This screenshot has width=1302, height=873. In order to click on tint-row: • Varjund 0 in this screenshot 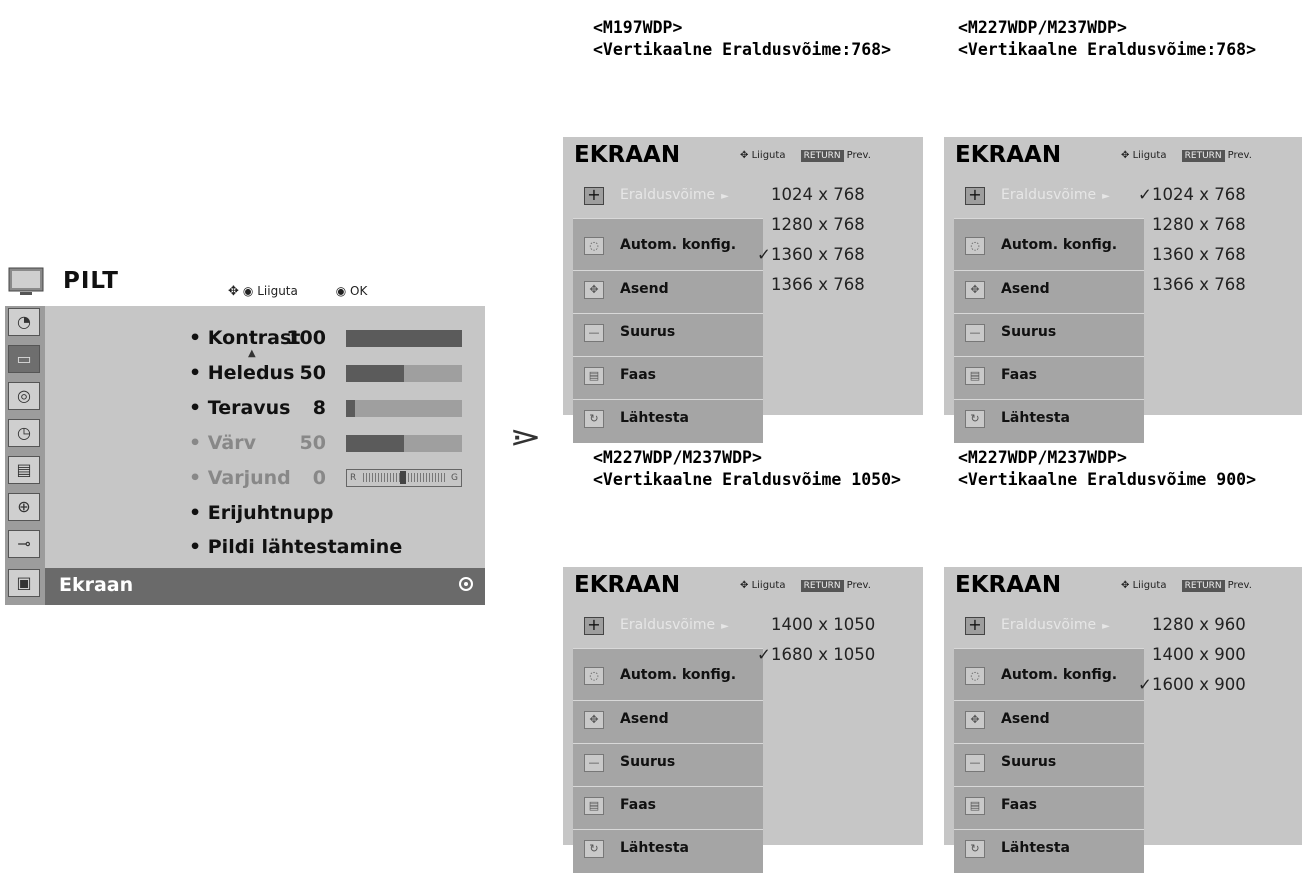, I will do `click(257, 478)`.